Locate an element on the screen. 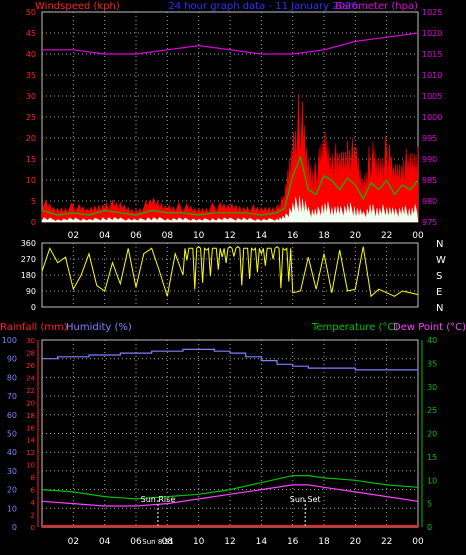  humidity-tick-label: 10 is located at coordinates (12, 508).